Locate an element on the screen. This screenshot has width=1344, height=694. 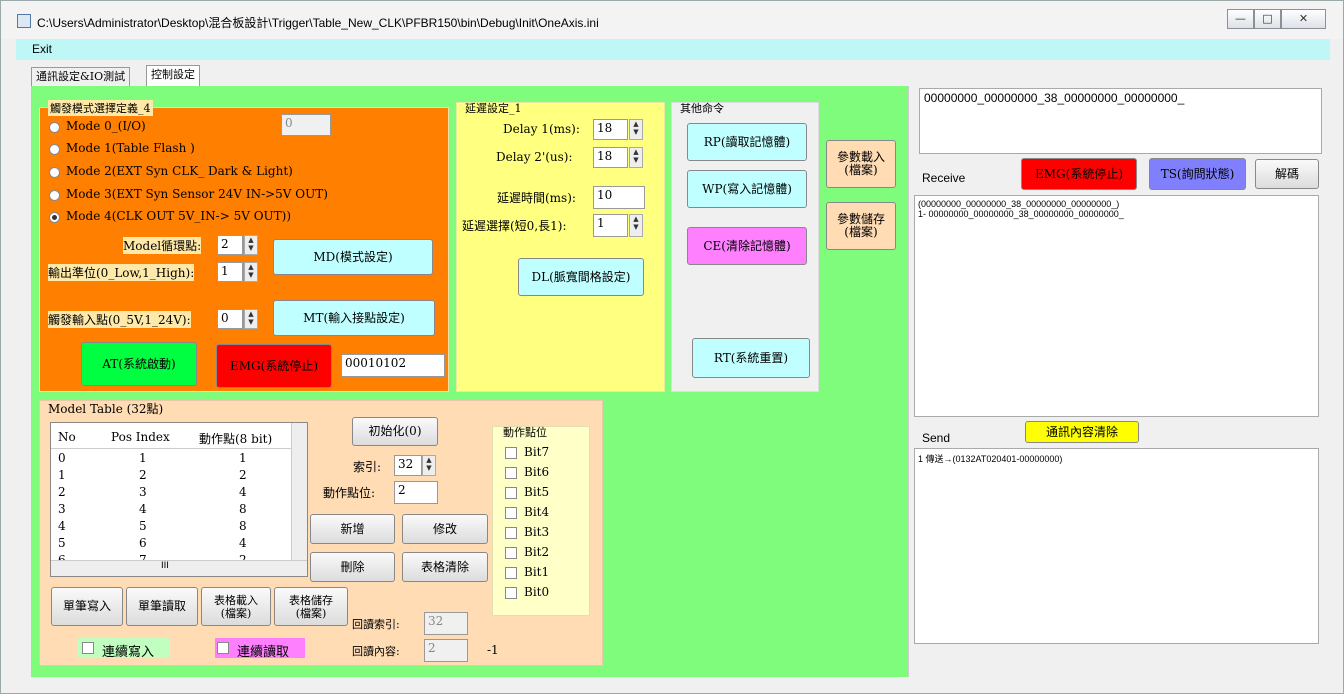
delay-time-input: 10 is located at coordinates (619, 197).